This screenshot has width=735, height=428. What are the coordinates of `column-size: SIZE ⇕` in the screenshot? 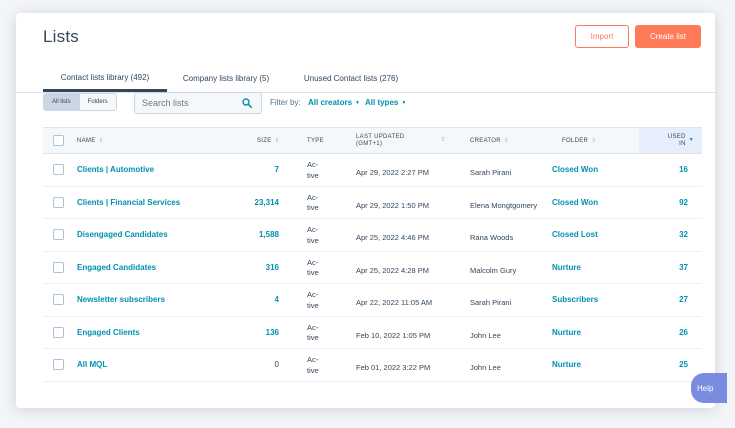 It's located at (268, 140).